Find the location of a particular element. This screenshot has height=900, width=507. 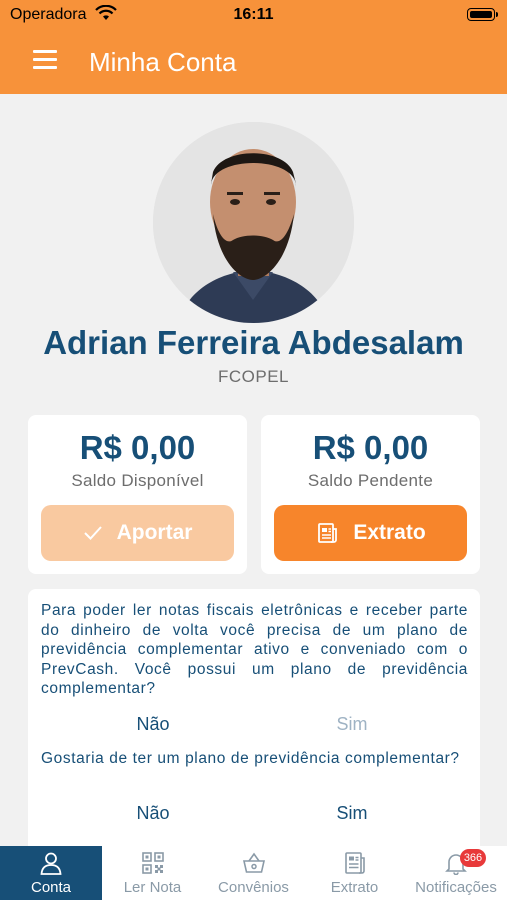

page-title: Minha Conta is located at coordinates (163, 62).